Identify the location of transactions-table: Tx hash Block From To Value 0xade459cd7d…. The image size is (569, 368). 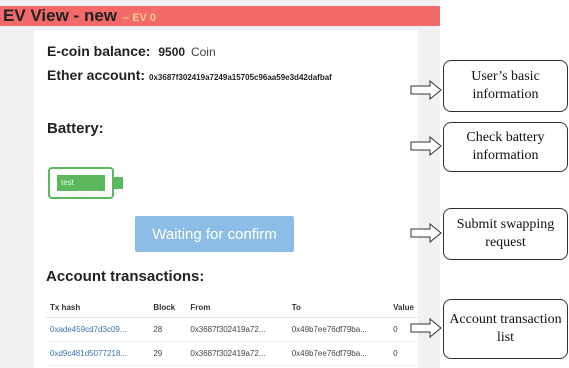
(232, 332).